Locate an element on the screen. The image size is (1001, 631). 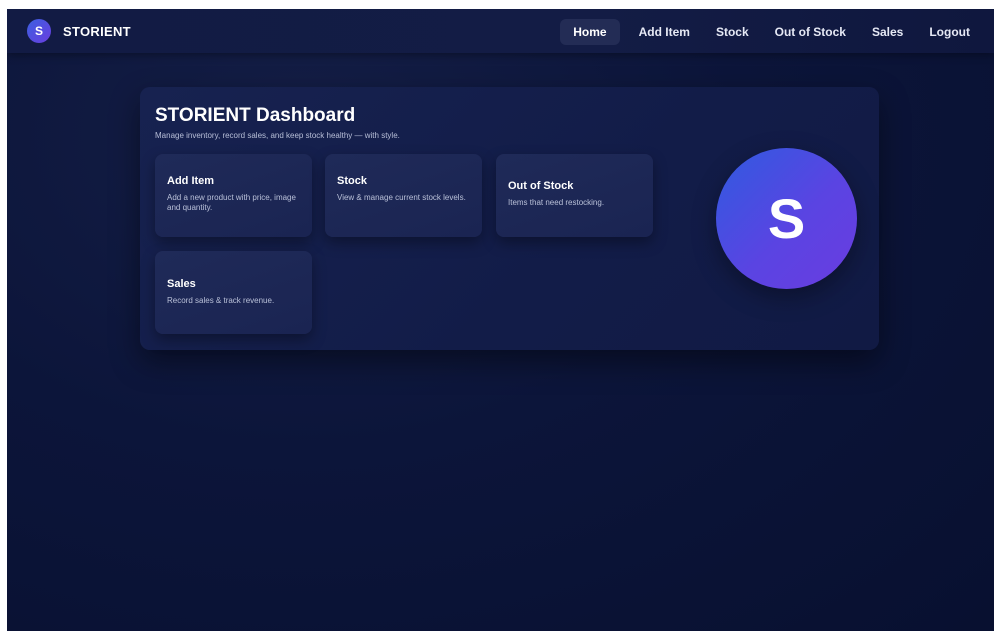
brand-logo-icon: S is located at coordinates (39, 31).